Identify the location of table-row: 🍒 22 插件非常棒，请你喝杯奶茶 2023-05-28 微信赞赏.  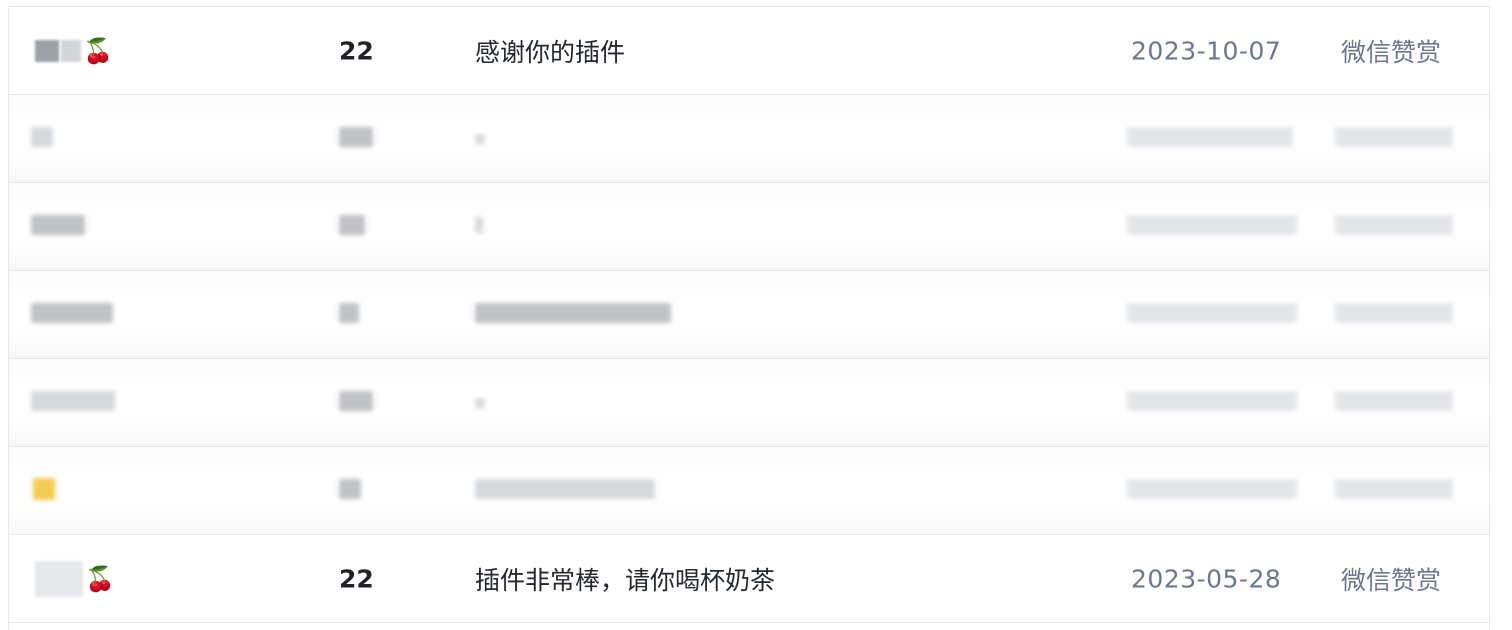
(749, 579).